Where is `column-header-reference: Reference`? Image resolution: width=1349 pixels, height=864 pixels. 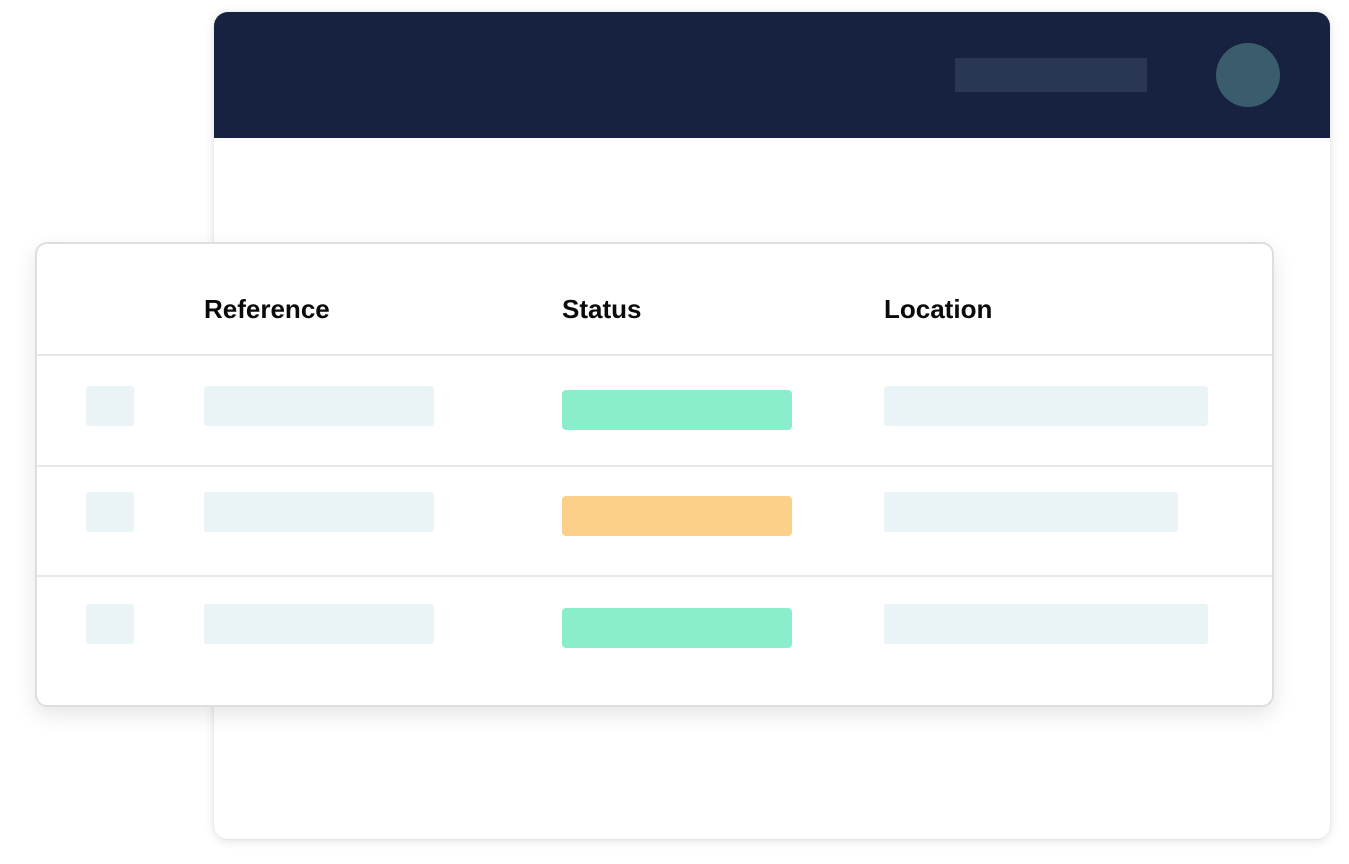 column-header-reference: Reference is located at coordinates (267, 309).